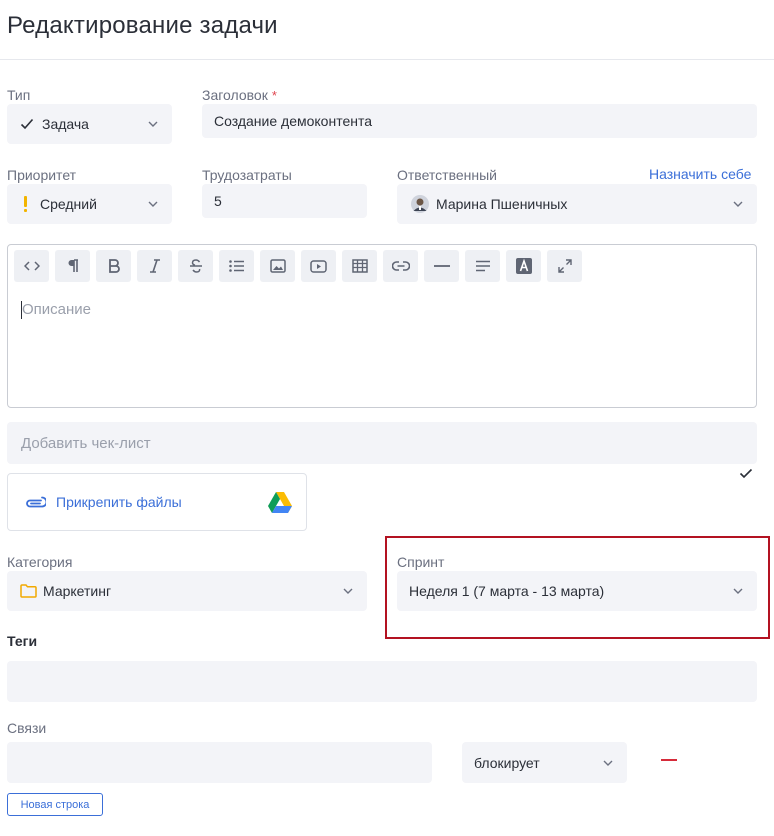 This screenshot has height=836, width=774. I want to click on sprint-value: Неделя 1 (7 марта - 13 марта), so click(507, 591).